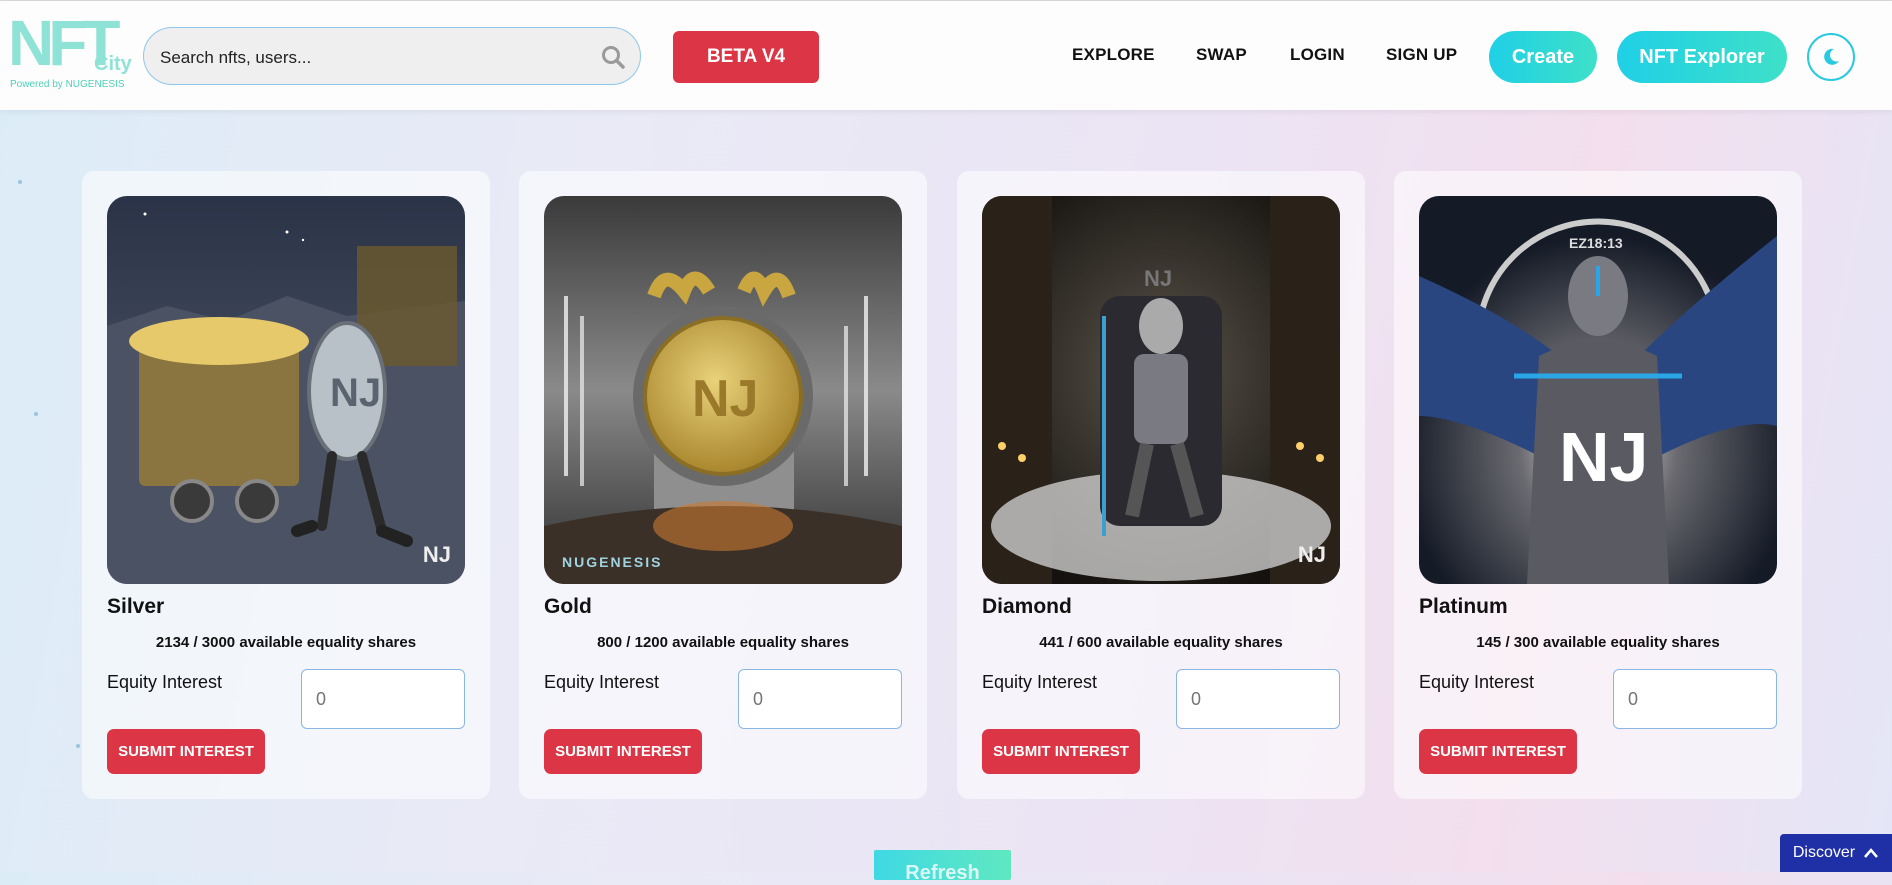 This screenshot has width=1892, height=885. I want to click on create-button: Create, so click(1543, 57).